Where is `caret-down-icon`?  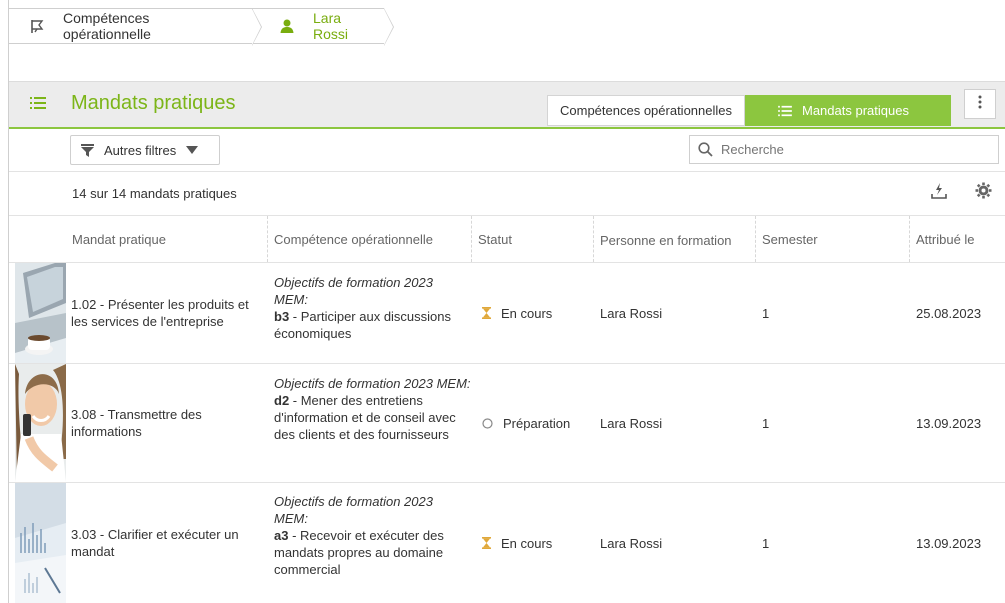 caret-down-icon is located at coordinates (192, 150).